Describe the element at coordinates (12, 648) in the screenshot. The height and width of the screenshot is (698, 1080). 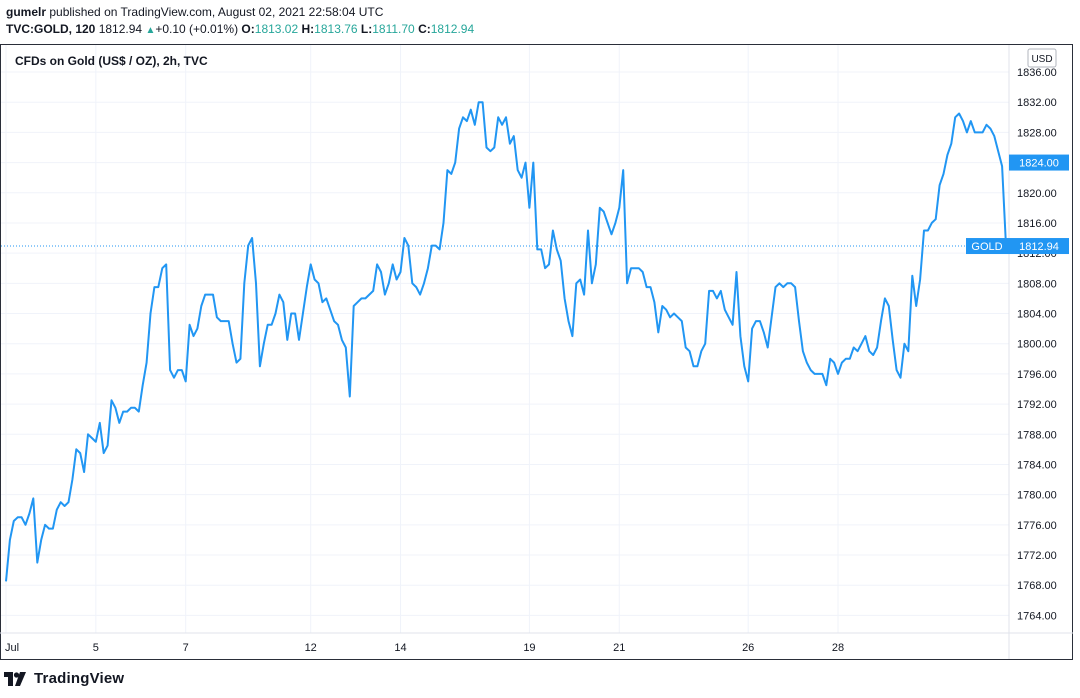
I see `x-tick-label: Jul` at that location.